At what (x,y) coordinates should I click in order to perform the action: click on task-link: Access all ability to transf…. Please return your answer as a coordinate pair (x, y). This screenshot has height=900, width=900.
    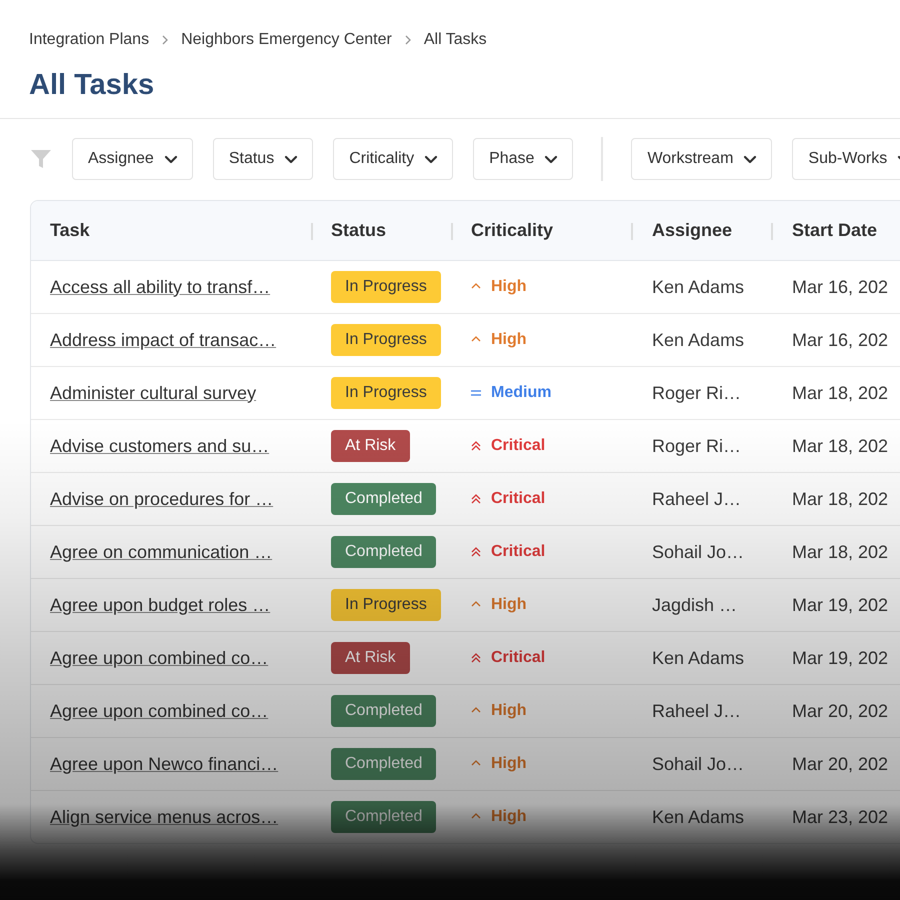
    Looking at the image, I should click on (160, 287).